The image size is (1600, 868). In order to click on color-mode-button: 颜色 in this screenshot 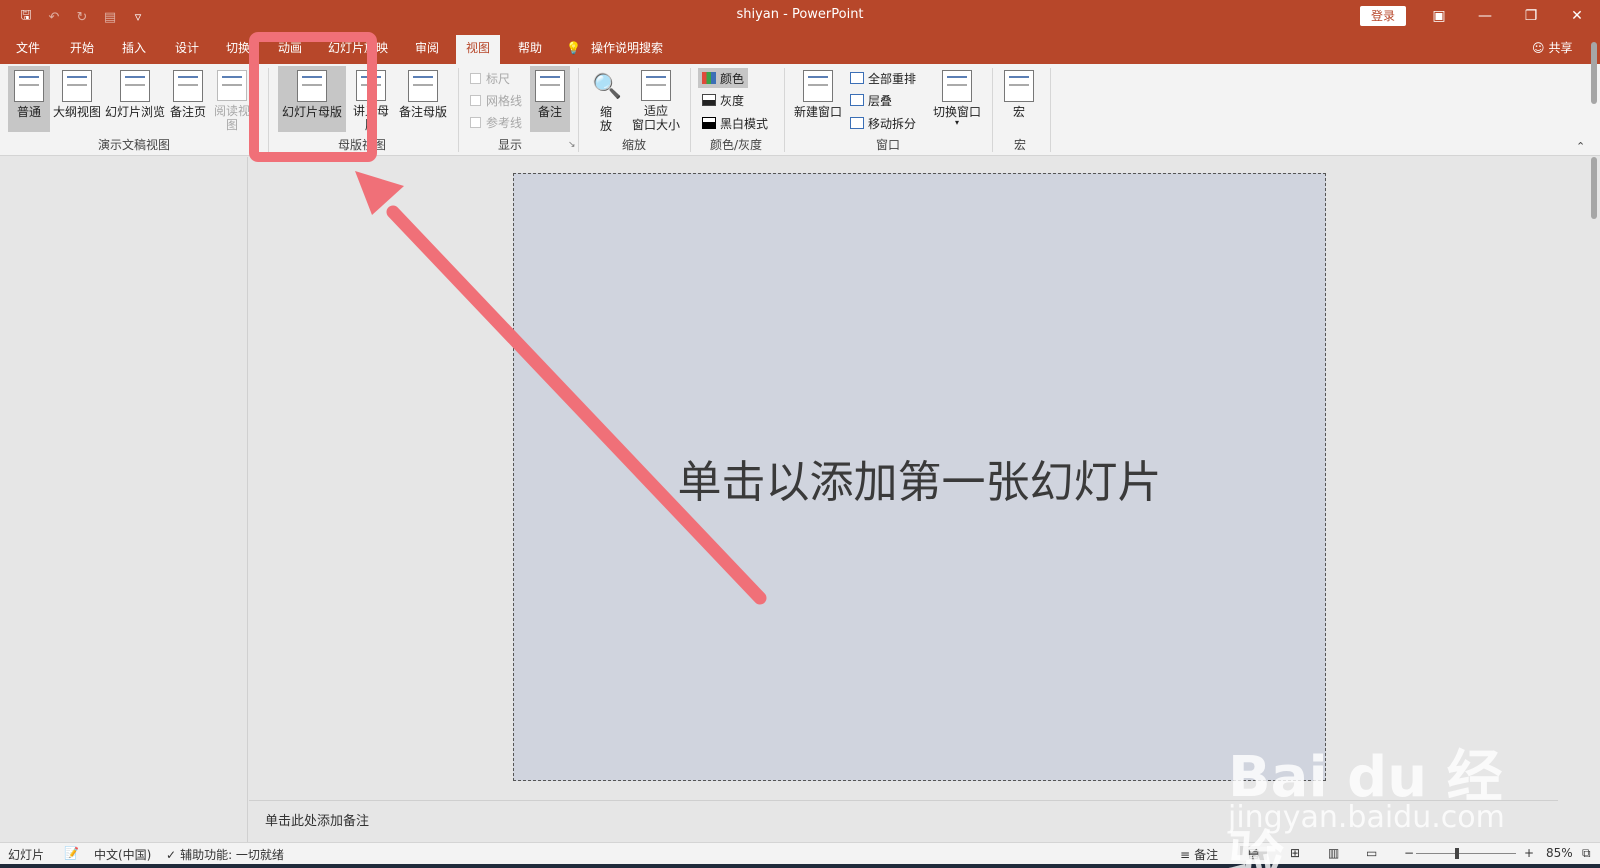, I will do `click(723, 78)`.